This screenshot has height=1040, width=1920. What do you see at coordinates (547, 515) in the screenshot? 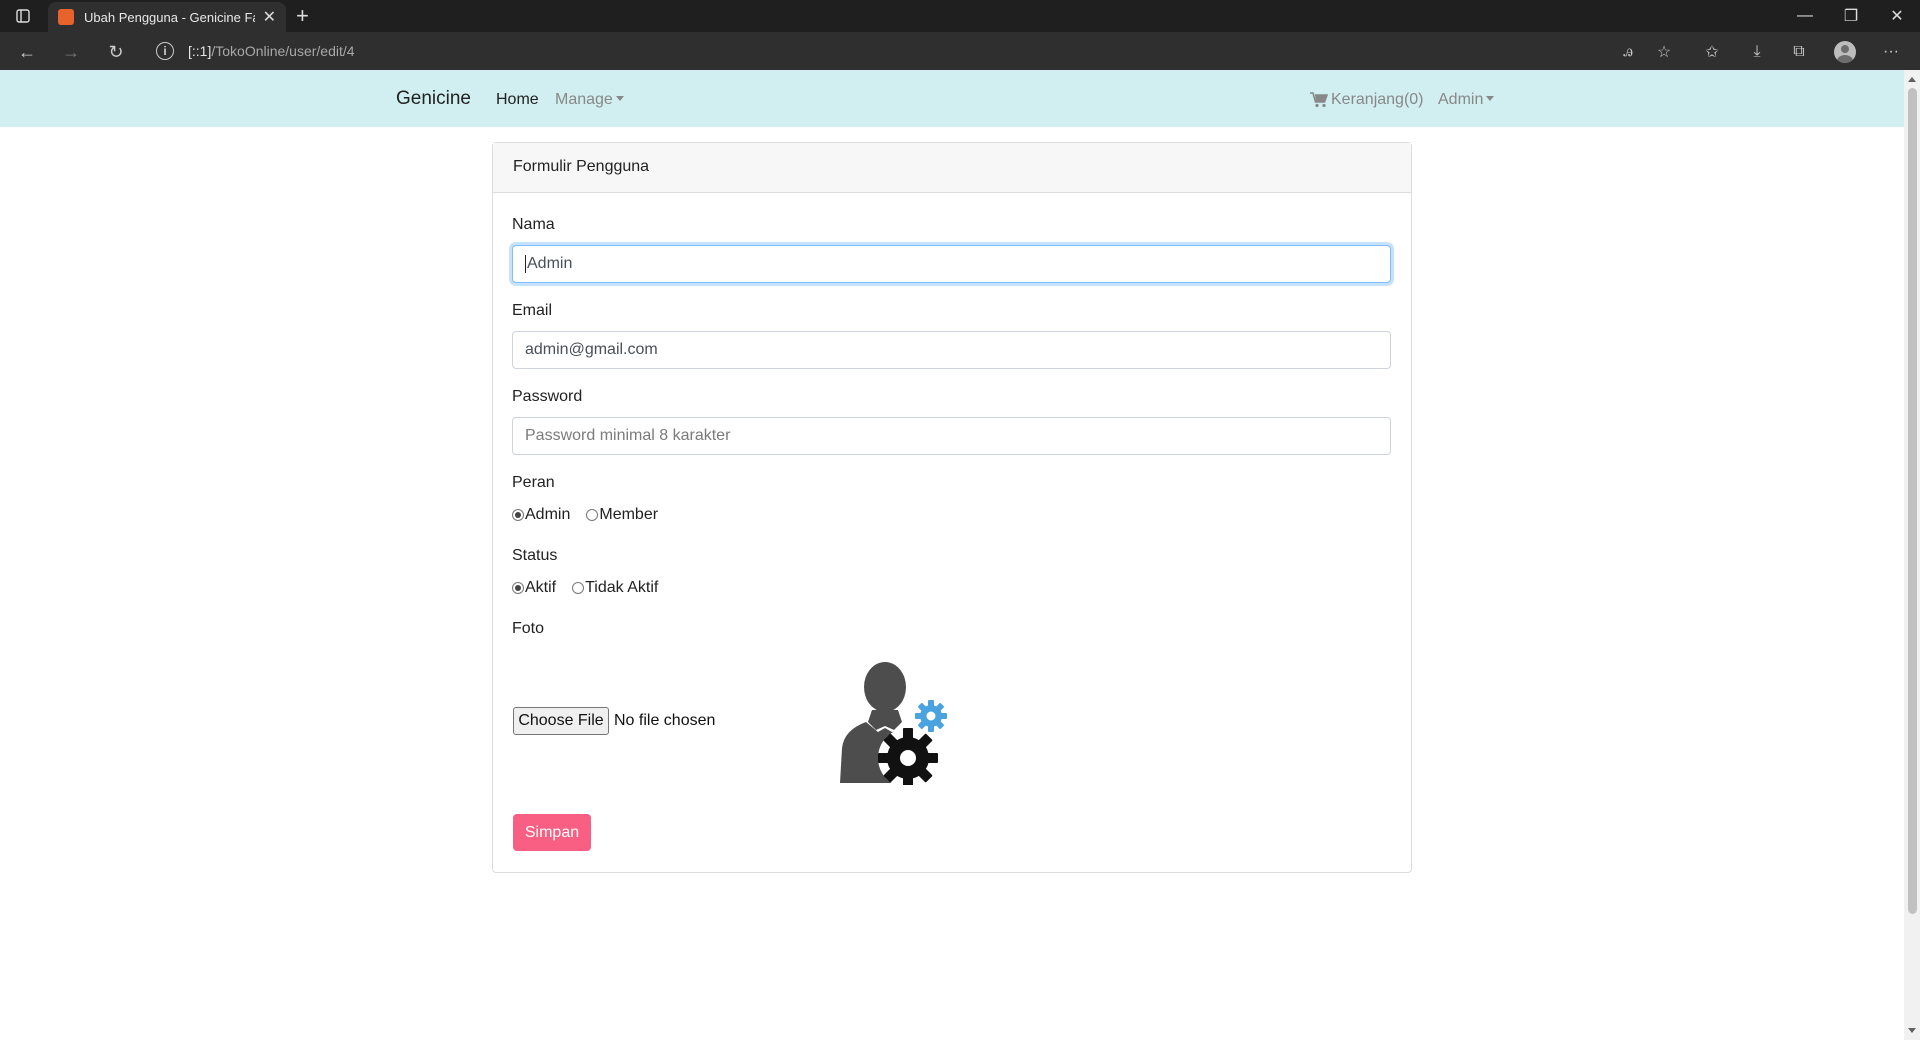
I see `role-admin-label: Admin` at bounding box center [547, 515].